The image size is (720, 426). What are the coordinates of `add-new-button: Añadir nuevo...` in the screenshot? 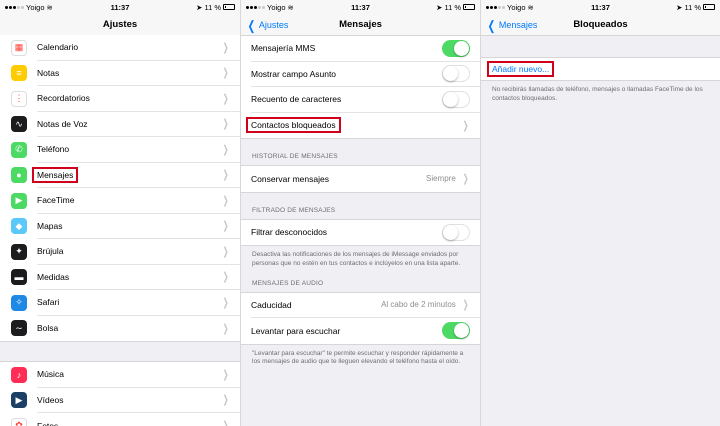 It's located at (521, 69).